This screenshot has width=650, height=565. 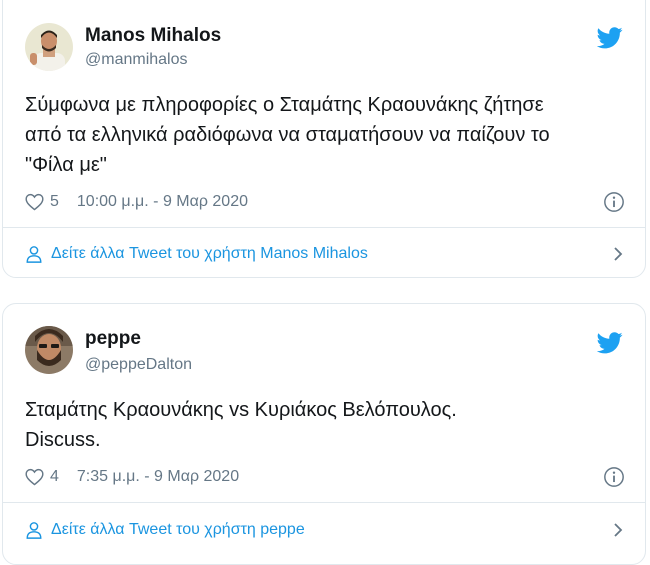 What do you see at coordinates (138, 365) in the screenshot?
I see `author-handle: @peppeDalton` at bounding box center [138, 365].